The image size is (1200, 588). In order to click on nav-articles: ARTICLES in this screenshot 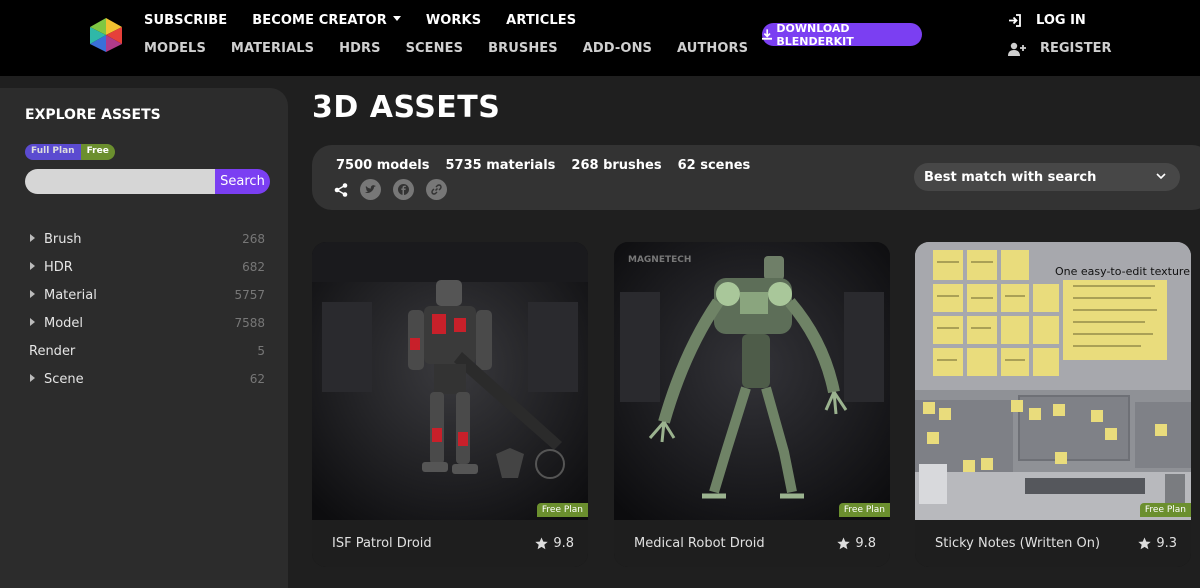, I will do `click(541, 20)`.